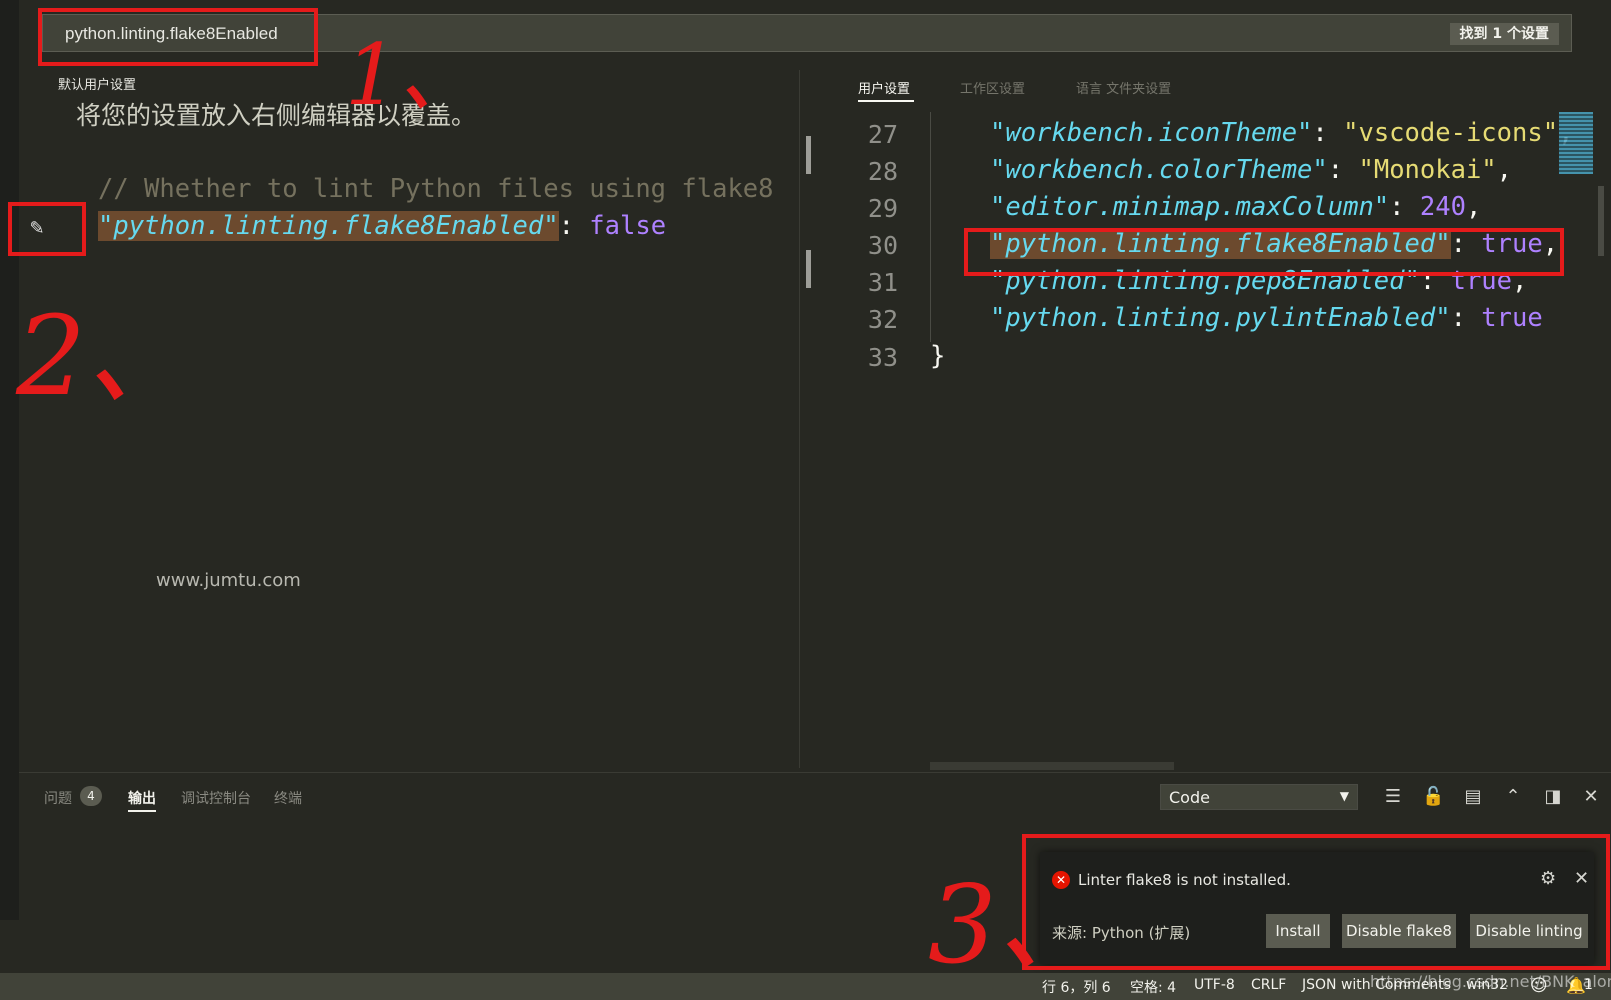 This screenshot has height=1000, width=1611. I want to click on editor-line: "workbench.colorTheme": "Monokai",, so click(1251, 170).